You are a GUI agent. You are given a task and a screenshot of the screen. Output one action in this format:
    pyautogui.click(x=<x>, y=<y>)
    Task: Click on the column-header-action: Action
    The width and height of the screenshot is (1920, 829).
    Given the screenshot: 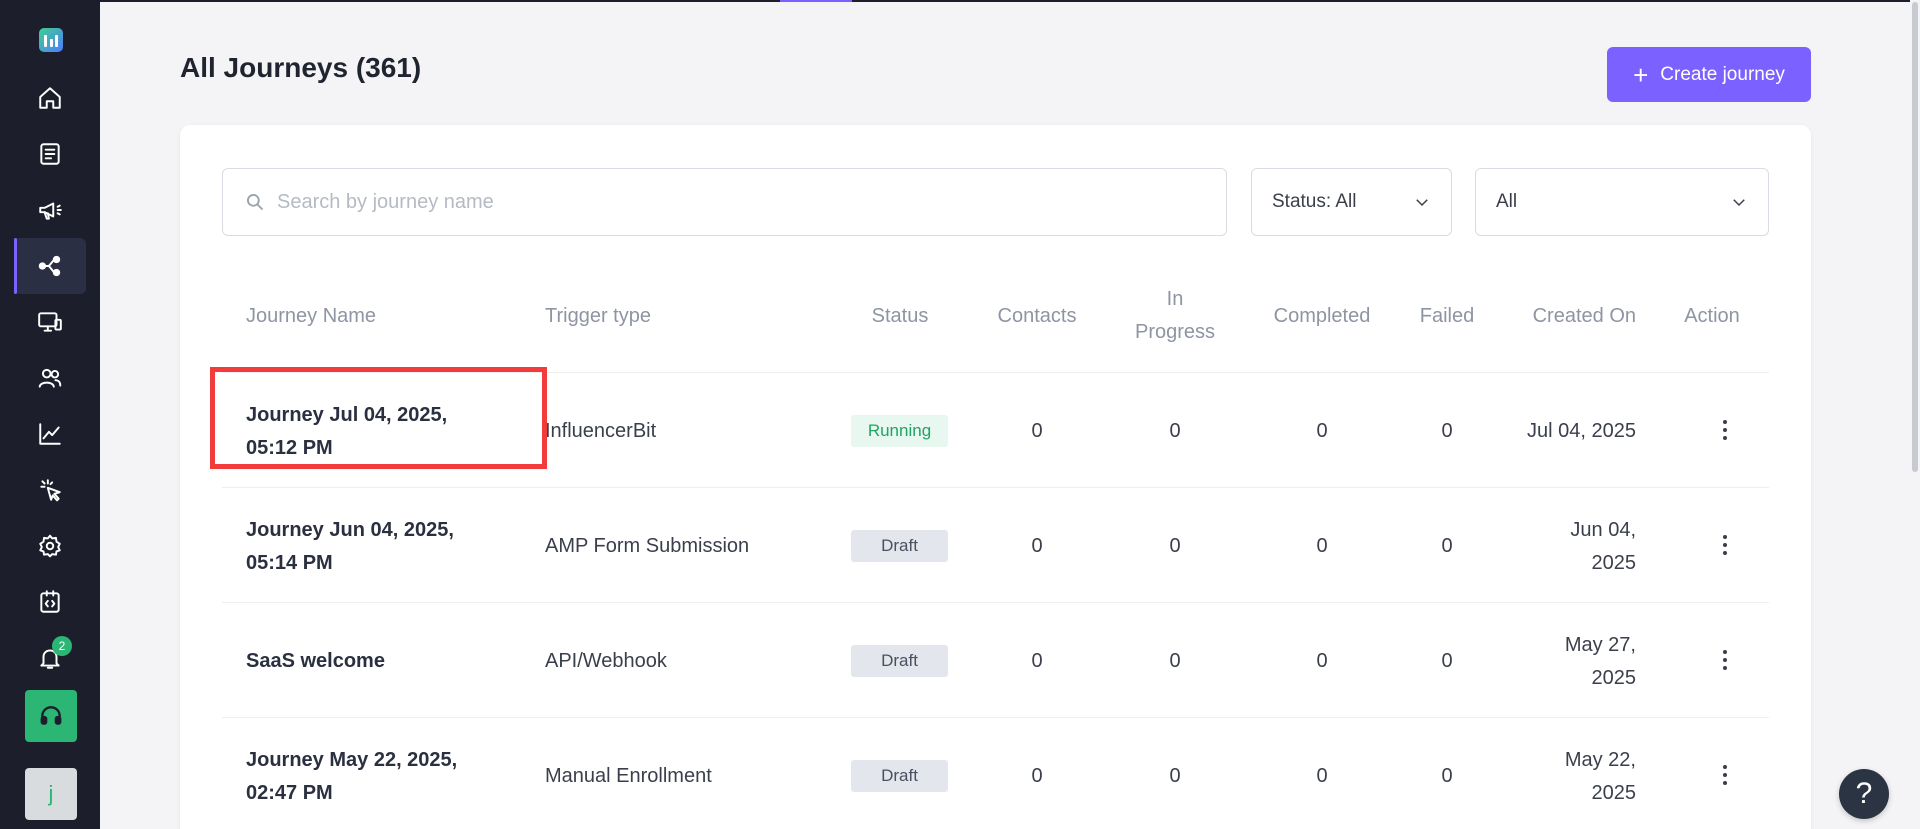 What is the action you would take?
    pyautogui.click(x=1712, y=316)
    